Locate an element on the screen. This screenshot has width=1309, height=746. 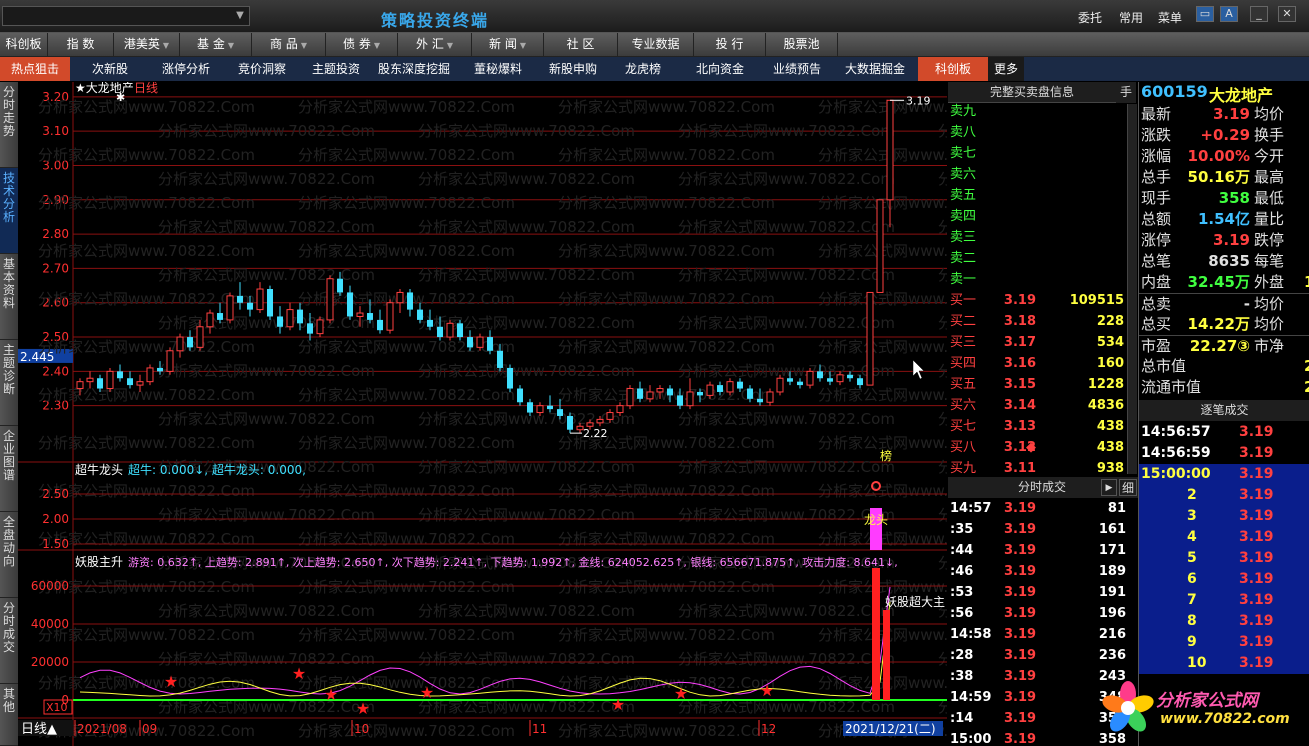
ask-row: 卖一 is located at coordinates (1037, 279).